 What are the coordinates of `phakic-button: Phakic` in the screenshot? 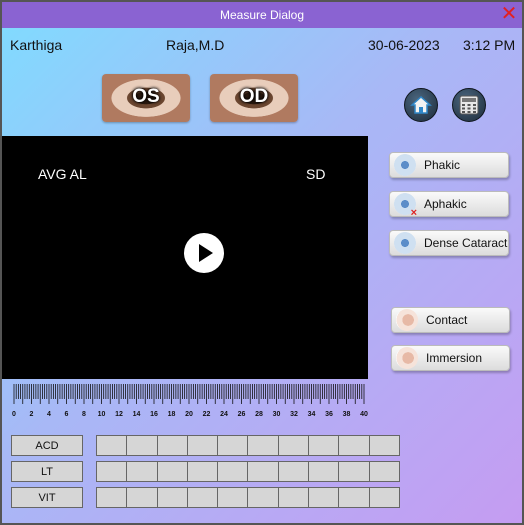 It's located at (449, 165).